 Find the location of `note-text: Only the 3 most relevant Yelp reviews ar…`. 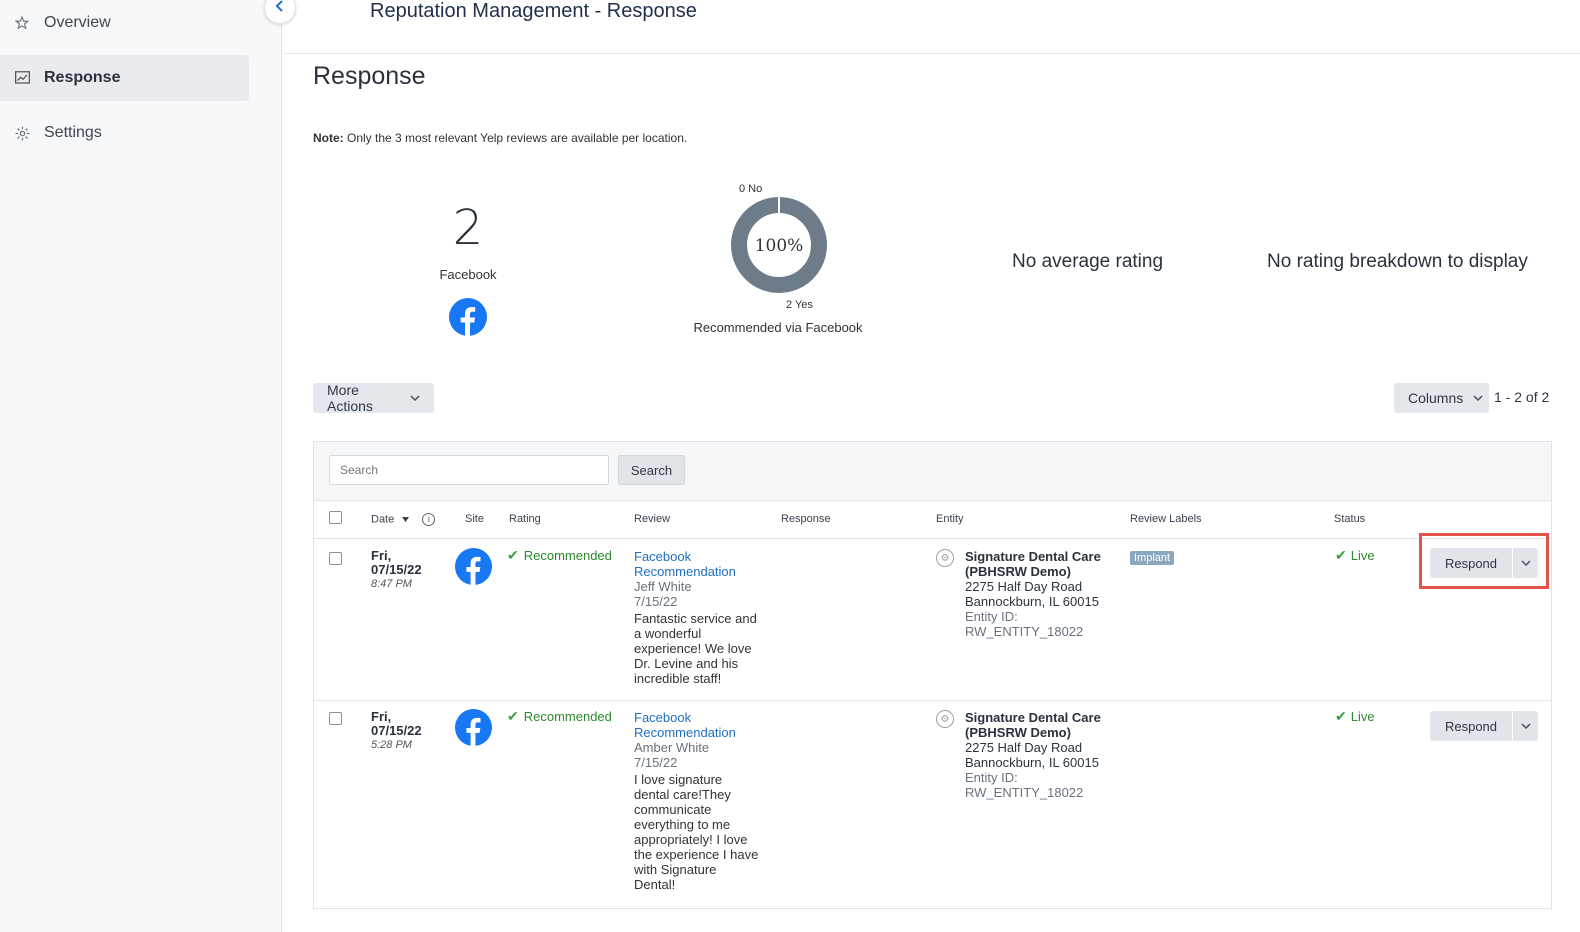

note-text: Only the 3 most relevant Yelp reviews ar… is located at coordinates (515, 138).